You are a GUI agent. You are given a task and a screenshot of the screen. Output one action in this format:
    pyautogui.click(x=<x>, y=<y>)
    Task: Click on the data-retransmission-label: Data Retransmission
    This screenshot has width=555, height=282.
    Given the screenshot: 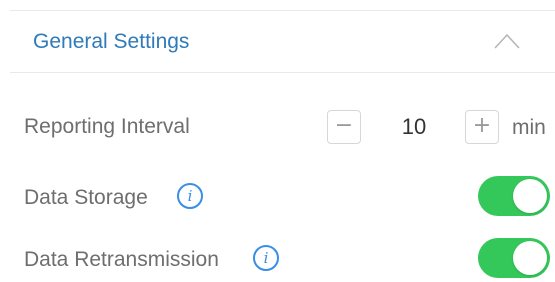 What is the action you would take?
    pyautogui.click(x=121, y=259)
    